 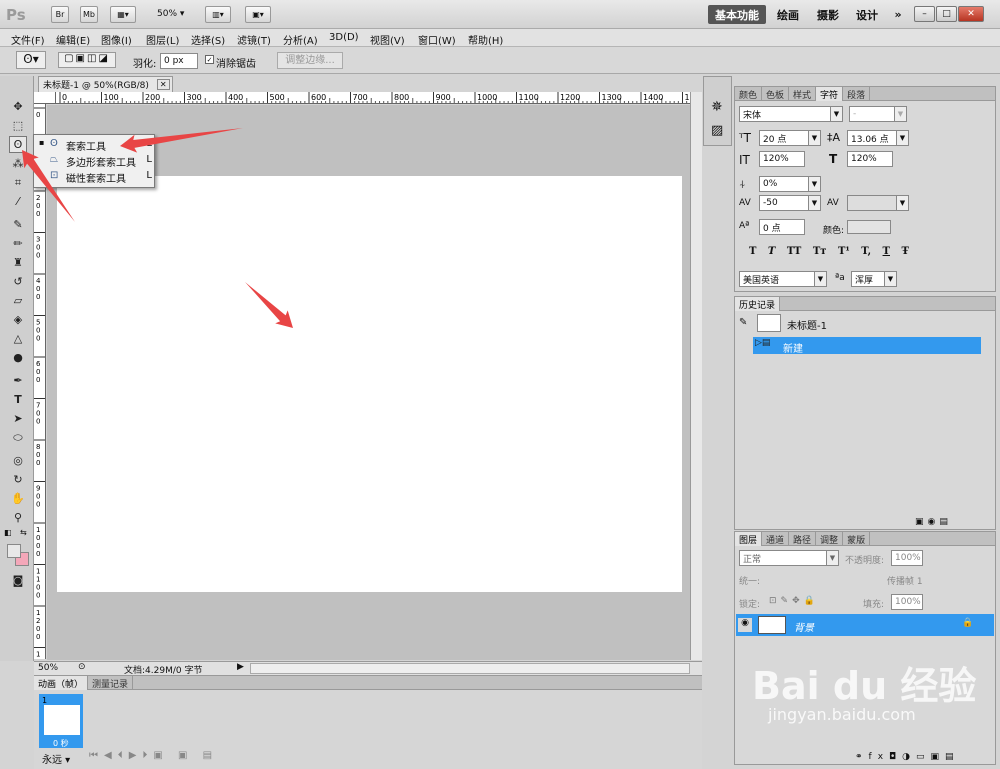 I want to click on language-select: 美国英语 ▼, so click(x=783, y=279).